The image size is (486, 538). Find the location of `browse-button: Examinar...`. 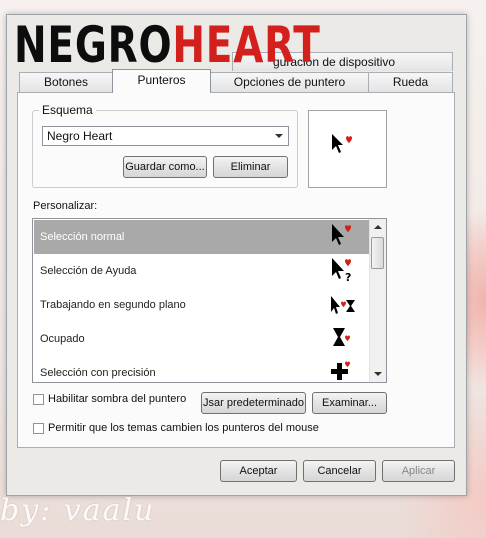

browse-button: Examinar... is located at coordinates (349, 403).